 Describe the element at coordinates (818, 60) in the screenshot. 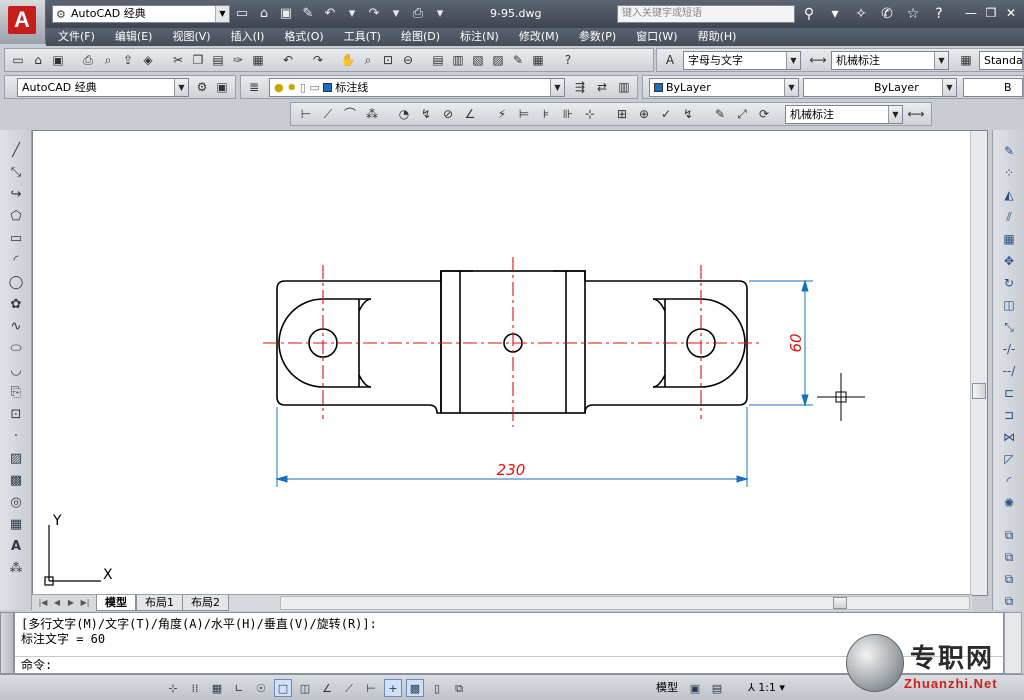

I see `dim-style-icon: ⟷` at that location.